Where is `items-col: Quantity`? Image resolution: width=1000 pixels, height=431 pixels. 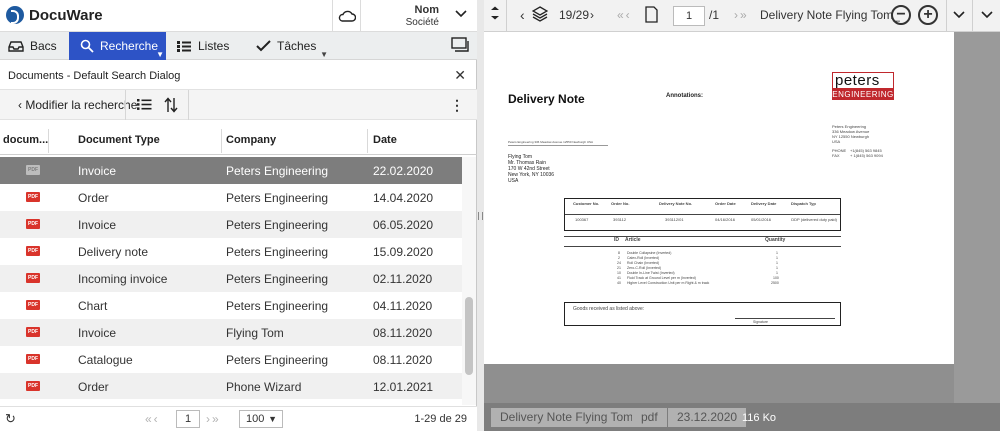
items-col: Quantity is located at coordinates (775, 240).